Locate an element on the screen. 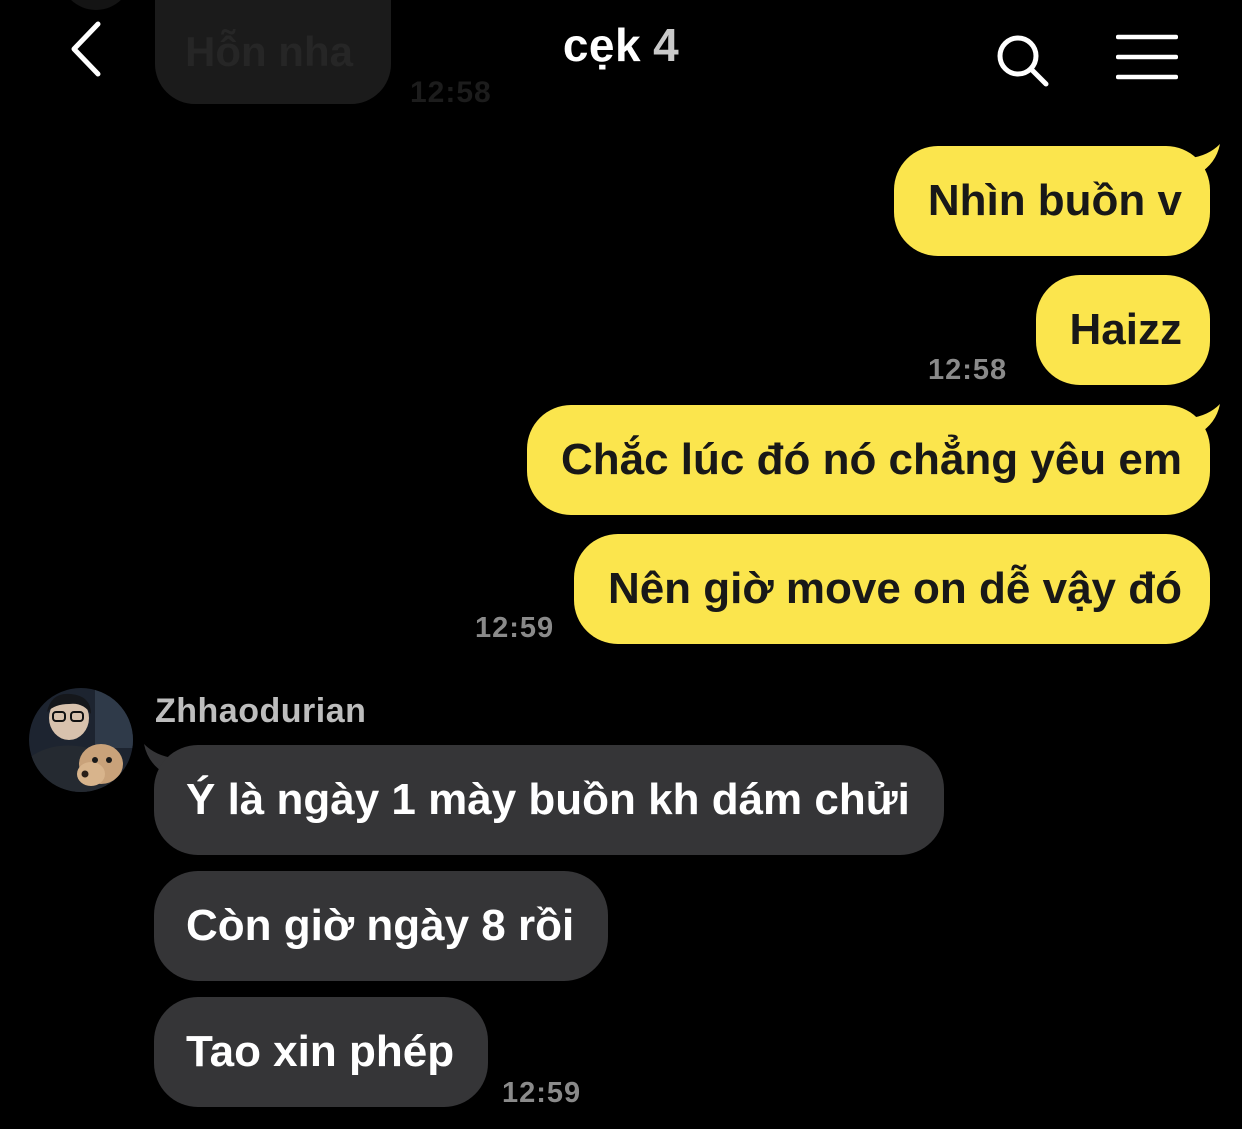 Image resolution: width=1242 pixels, height=1129 pixels. menu-icon is located at coordinates (1147, 57).